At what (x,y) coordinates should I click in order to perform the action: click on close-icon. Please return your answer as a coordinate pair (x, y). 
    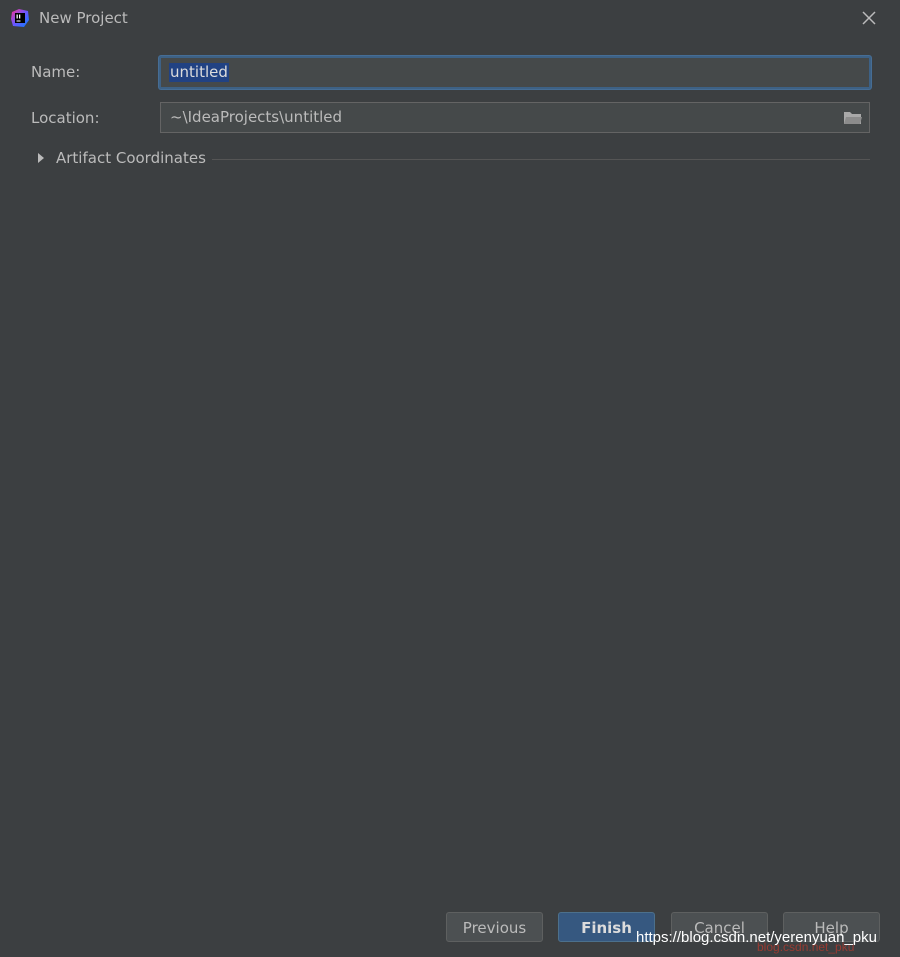
    Looking at the image, I should click on (869, 18).